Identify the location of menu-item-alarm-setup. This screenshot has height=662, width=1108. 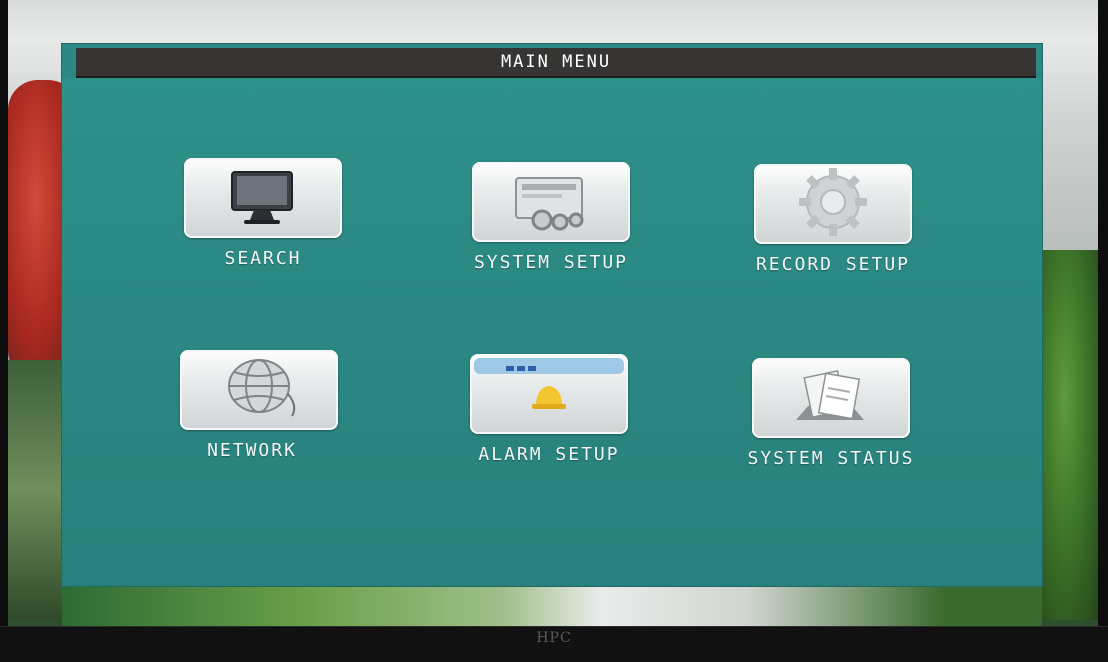
(549, 394).